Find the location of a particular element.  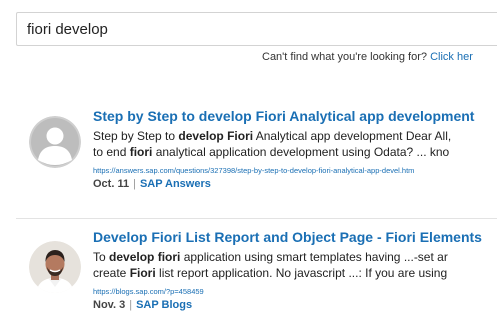

help-link: Click her is located at coordinates (451, 57).